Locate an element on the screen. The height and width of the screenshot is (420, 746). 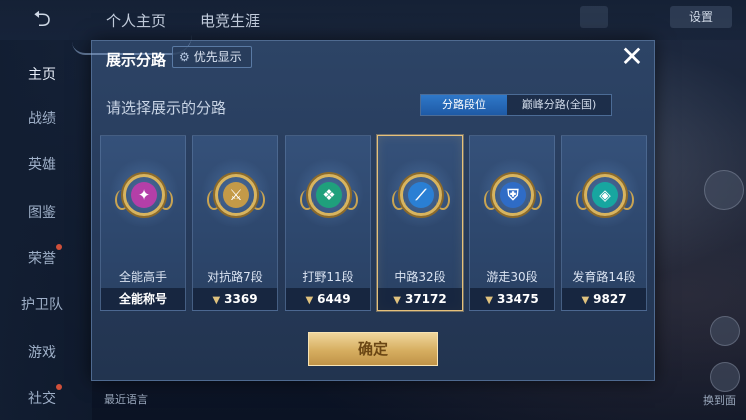
lane-card-label: 打野11段 is located at coordinates (328, 277).